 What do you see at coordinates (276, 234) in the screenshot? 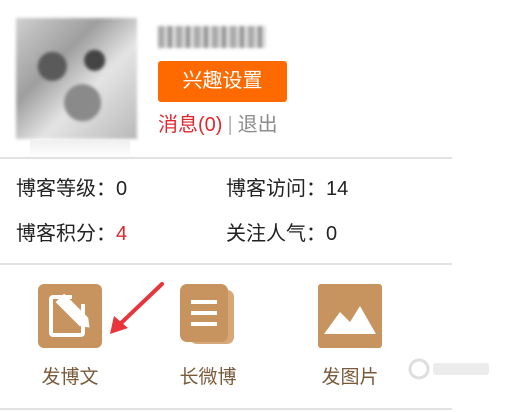
I see `stat-followers-label: 关注人气：` at bounding box center [276, 234].